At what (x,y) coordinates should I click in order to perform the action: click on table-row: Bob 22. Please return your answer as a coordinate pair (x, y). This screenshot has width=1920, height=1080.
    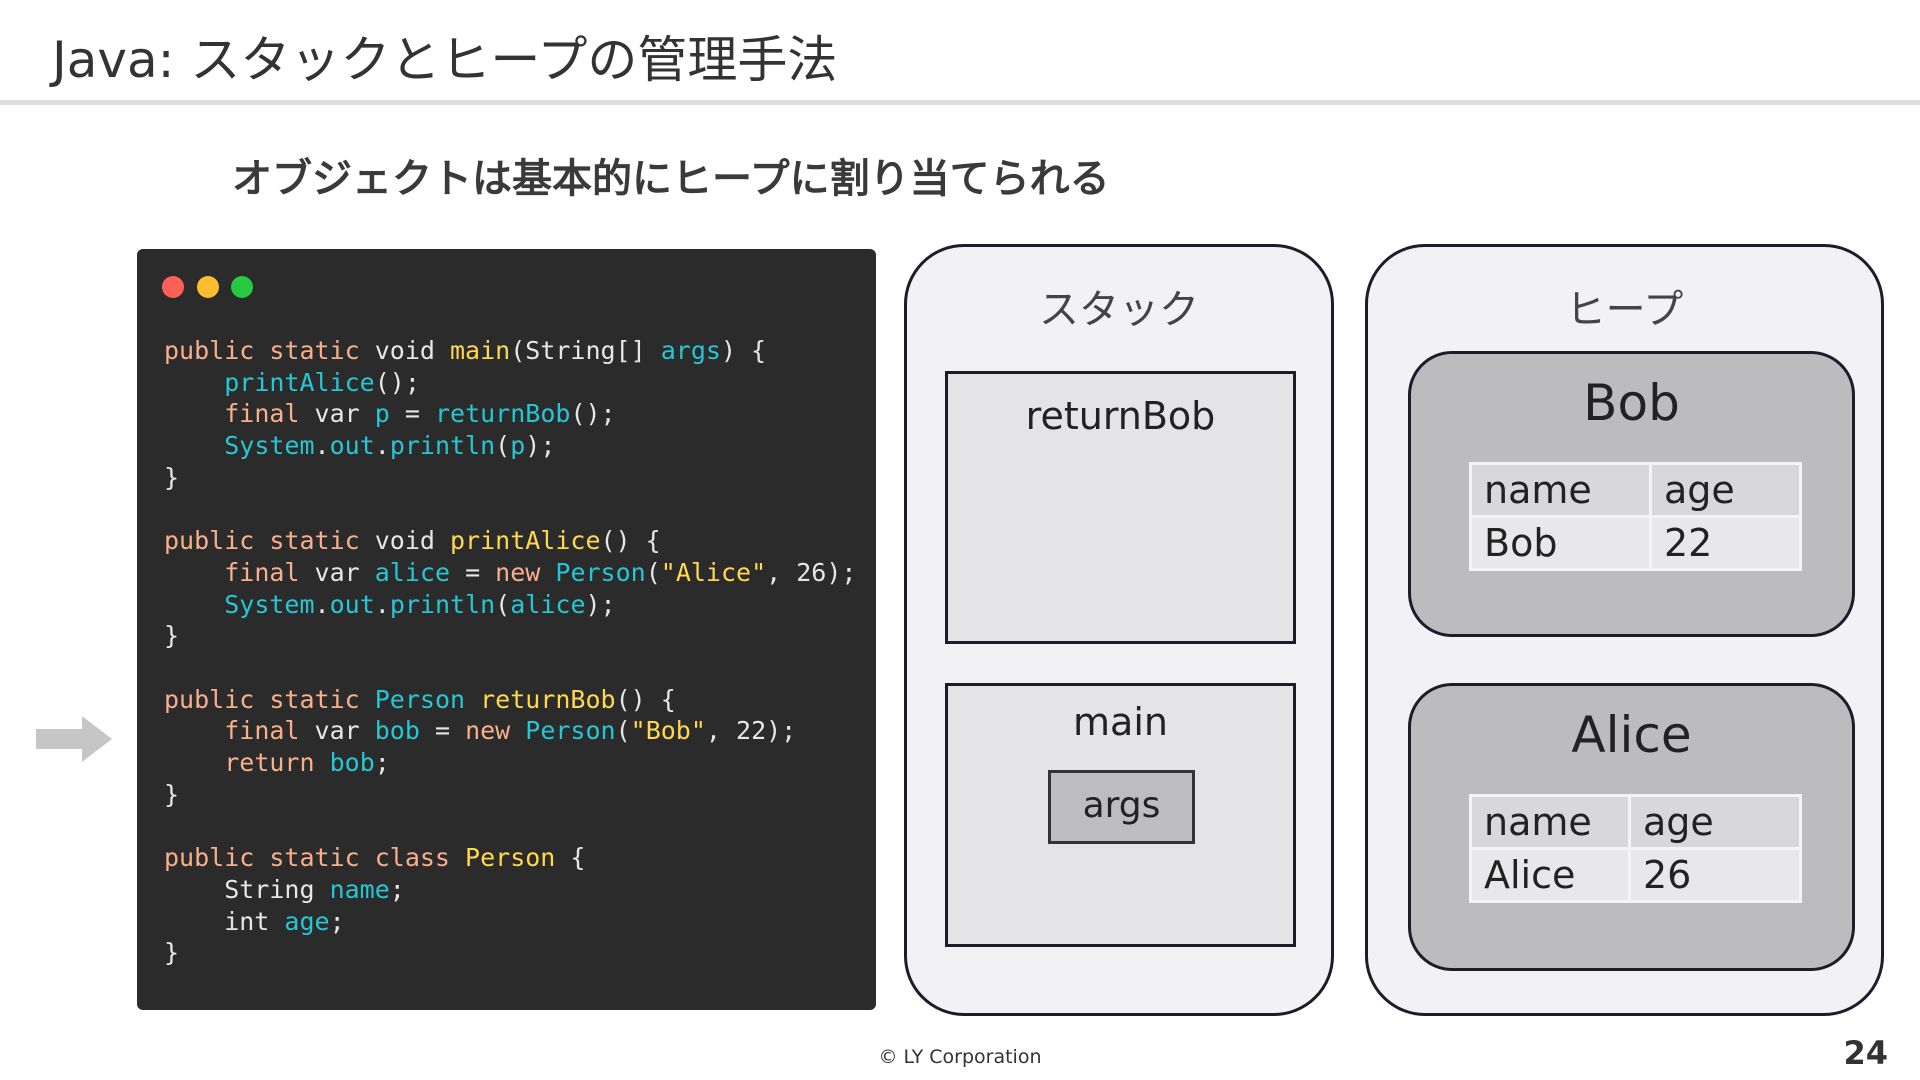
    Looking at the image, I should click on (1635, 543).